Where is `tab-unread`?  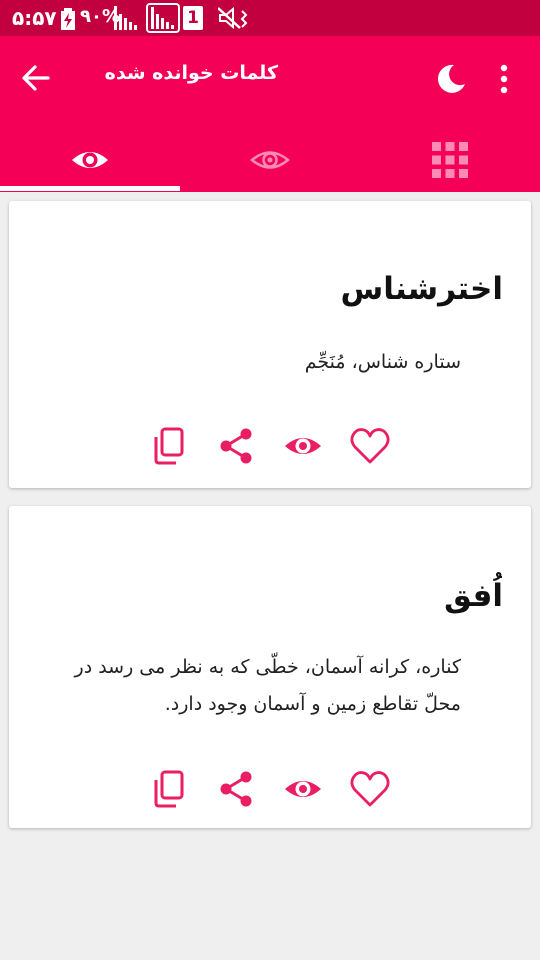
tab-unread is located at coordinates (270, 163).